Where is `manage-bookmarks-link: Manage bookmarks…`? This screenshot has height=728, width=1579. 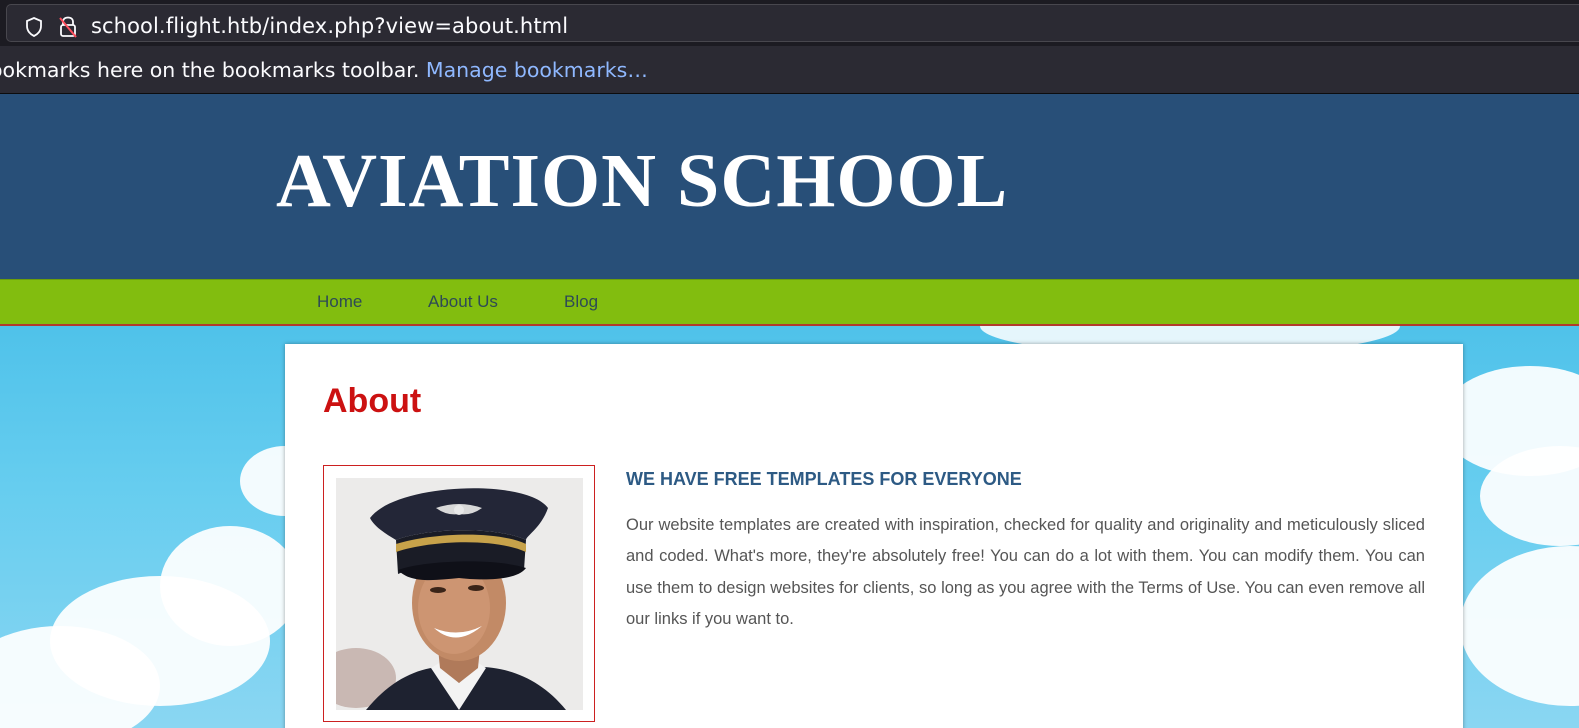 manage-bookmarks-link: Manage bookmarks… is located at coordinates (537, 70).